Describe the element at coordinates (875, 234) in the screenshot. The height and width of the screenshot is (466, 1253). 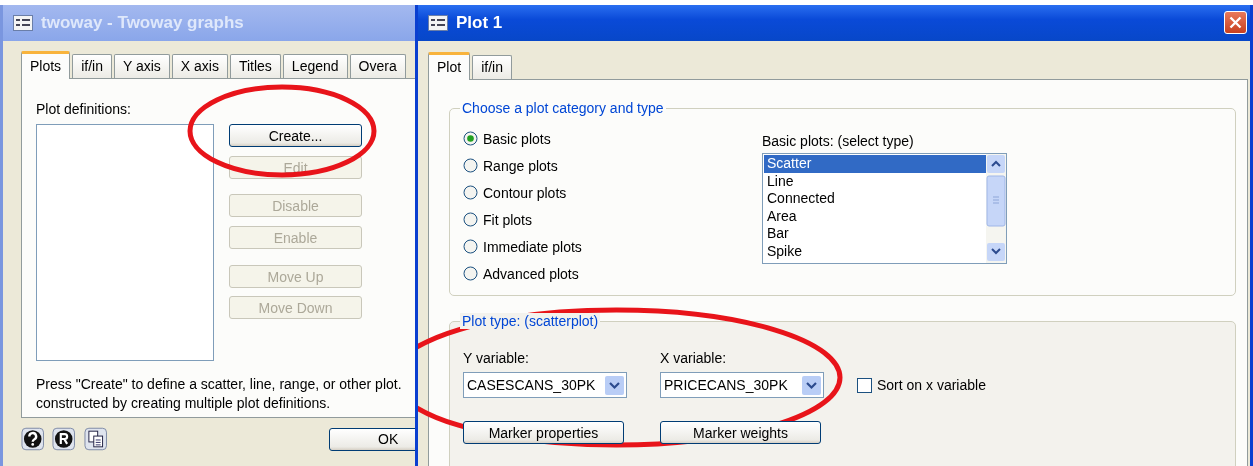
I see `list-item: Bar` at that location.